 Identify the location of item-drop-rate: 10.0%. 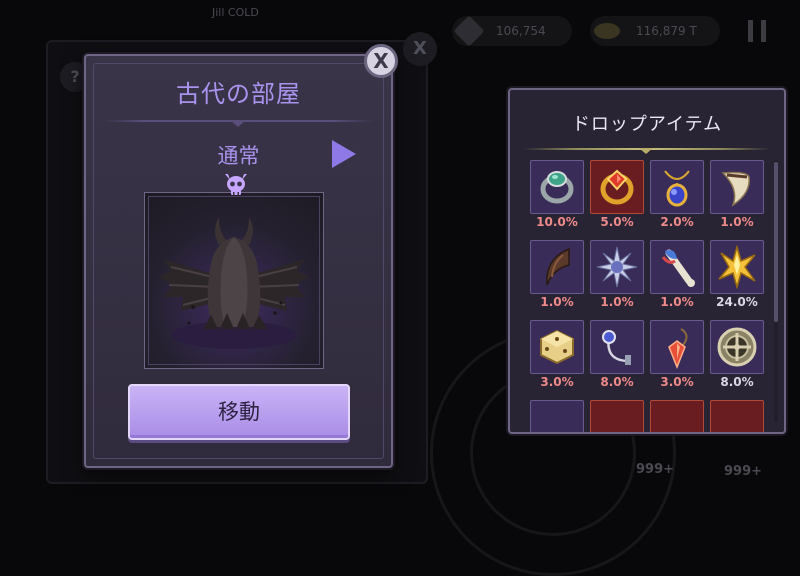
(557, 222).